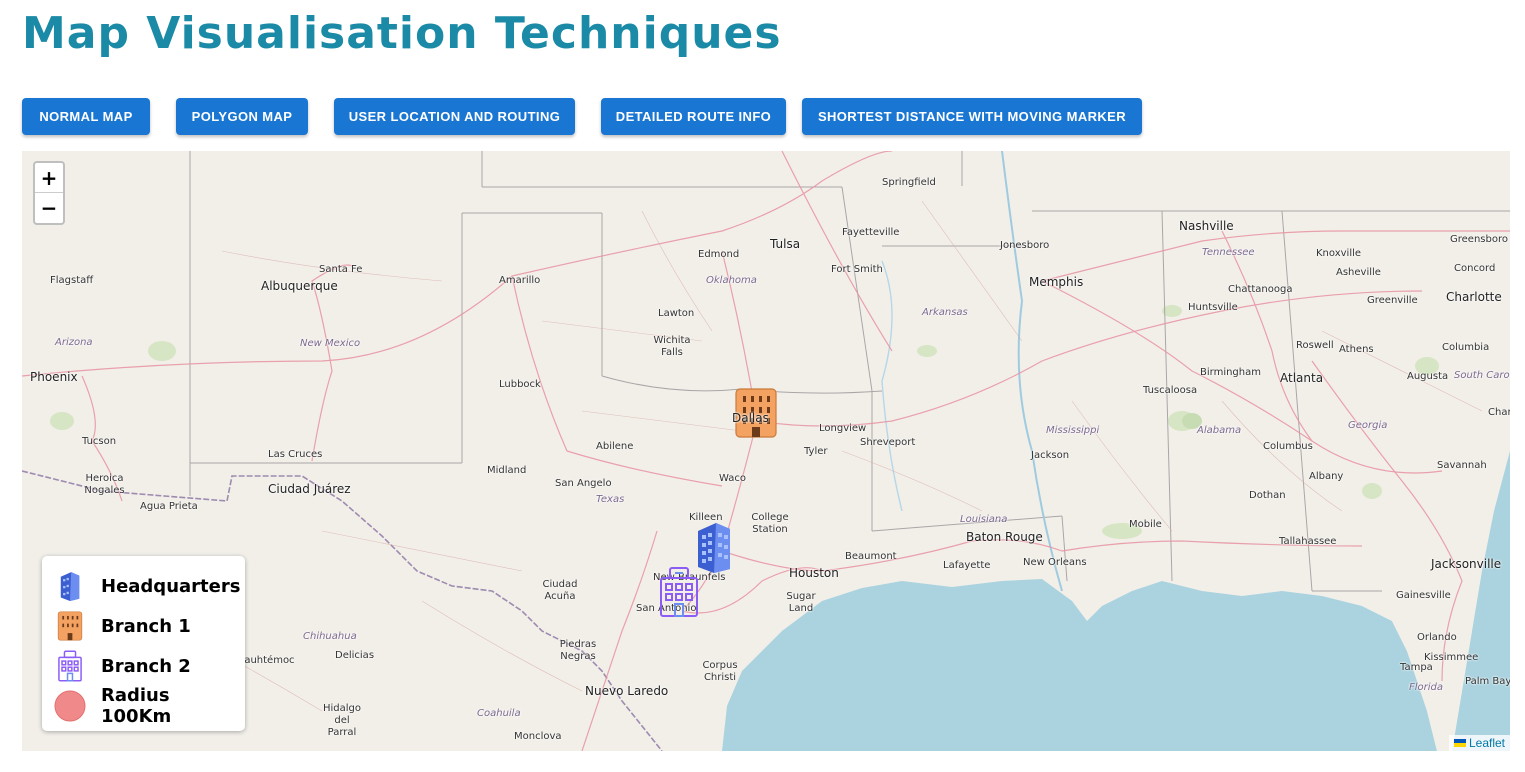 This screenshot has height=772, width=1525. I want to click on city-label: Roswell, so click(1315, 345).